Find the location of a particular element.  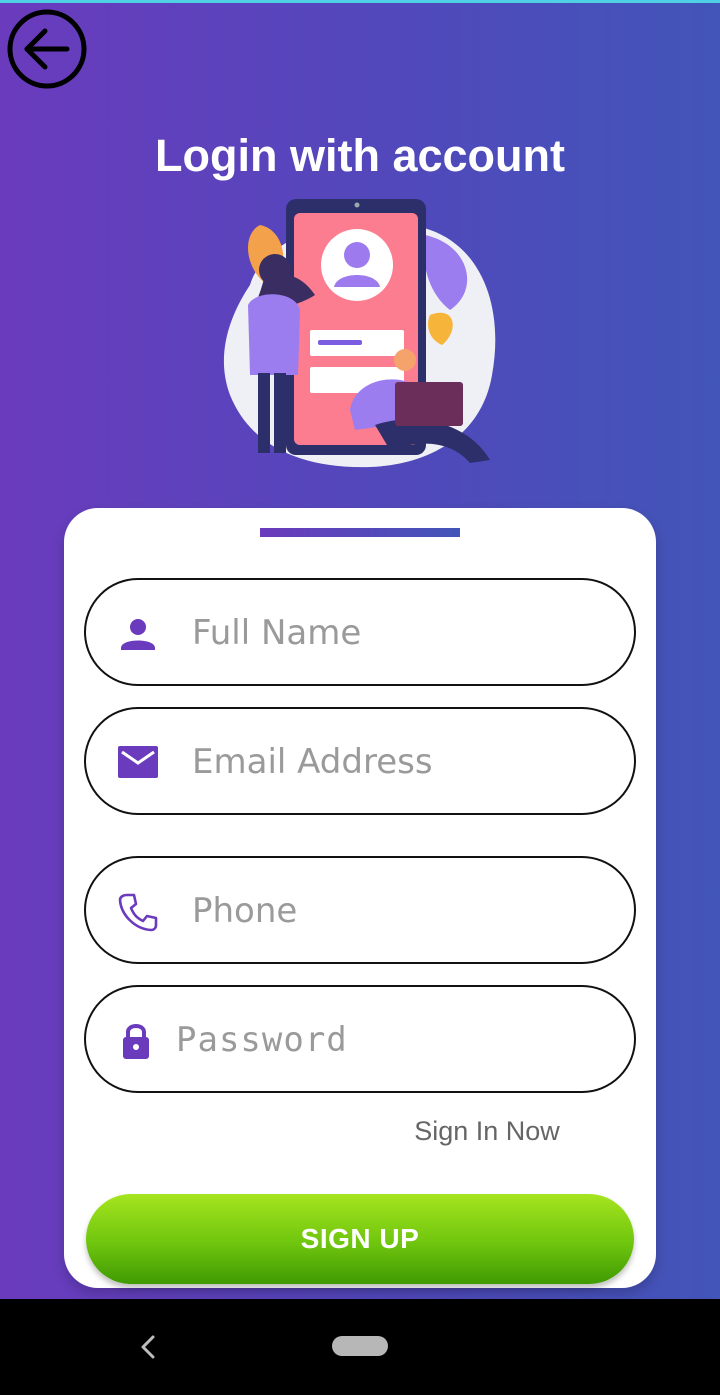

status-accent-line is located at coordinates (360, 1).